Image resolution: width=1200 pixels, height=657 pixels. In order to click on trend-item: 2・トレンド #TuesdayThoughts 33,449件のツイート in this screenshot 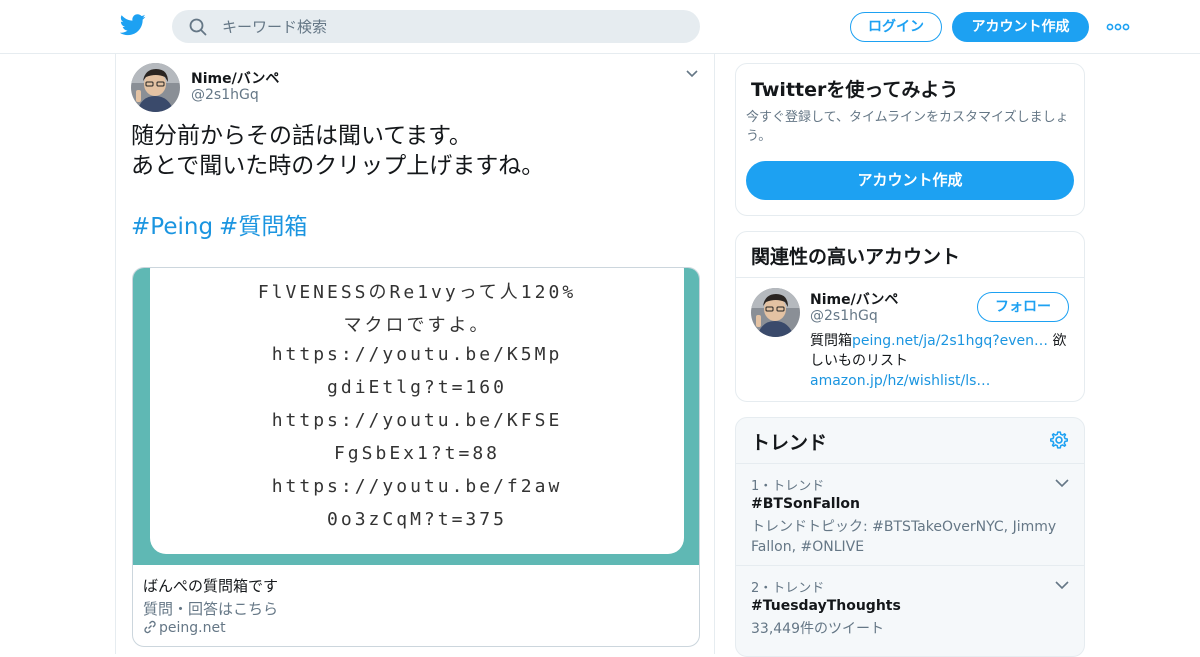, I will do `click(910, 611)`.